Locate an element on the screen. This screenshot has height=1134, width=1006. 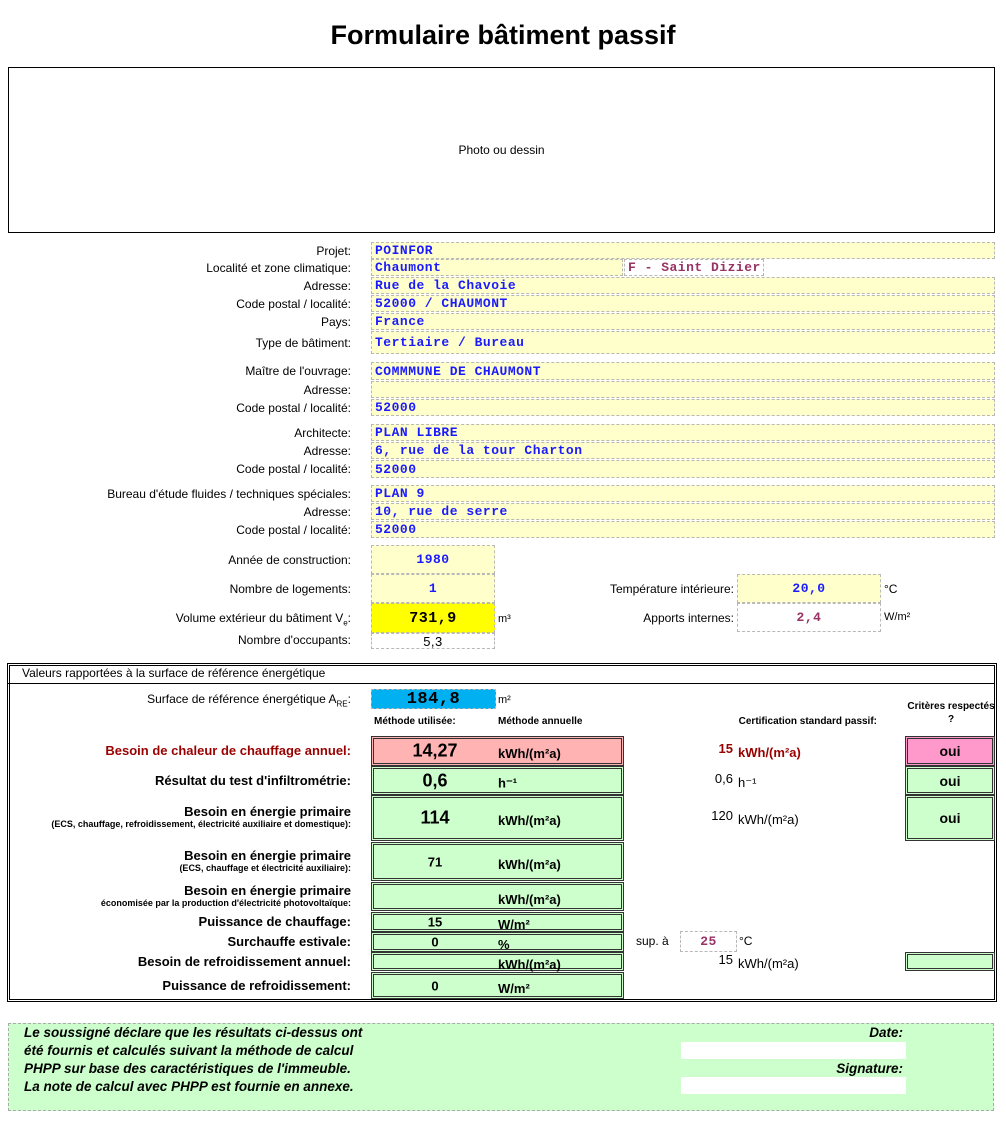
year-field: 1980 is located at coordinates (433, 559).